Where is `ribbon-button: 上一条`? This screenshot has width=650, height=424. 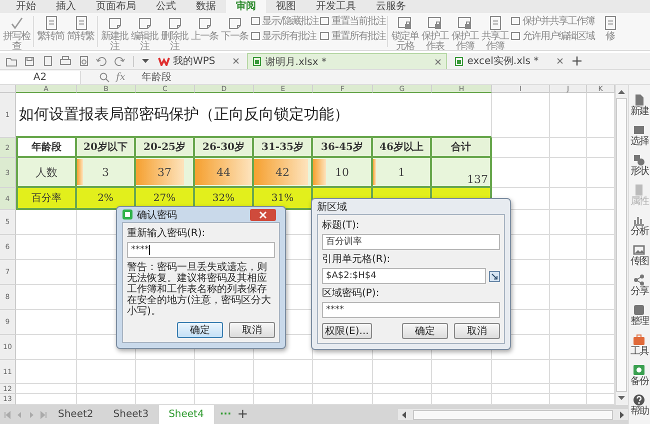 ribbon-button: 上一条 is located at coordinates (204, 28).